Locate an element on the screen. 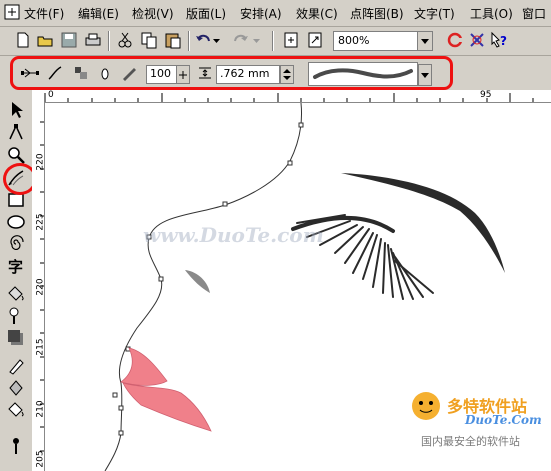  corel-online-icon is located at coordinates (477, 40).